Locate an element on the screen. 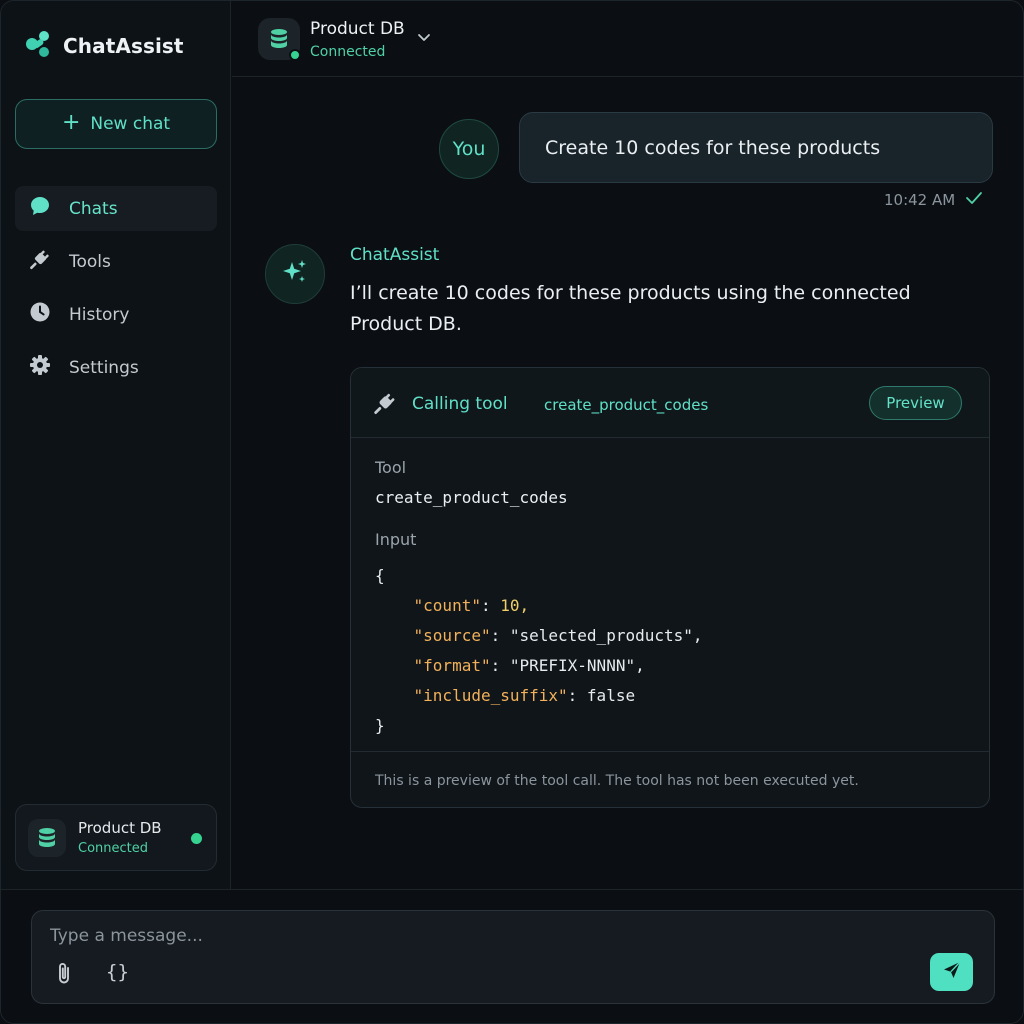 The image size is (1024, 1024). new-chat-button: + New chat is located at coordinates (116, 124).